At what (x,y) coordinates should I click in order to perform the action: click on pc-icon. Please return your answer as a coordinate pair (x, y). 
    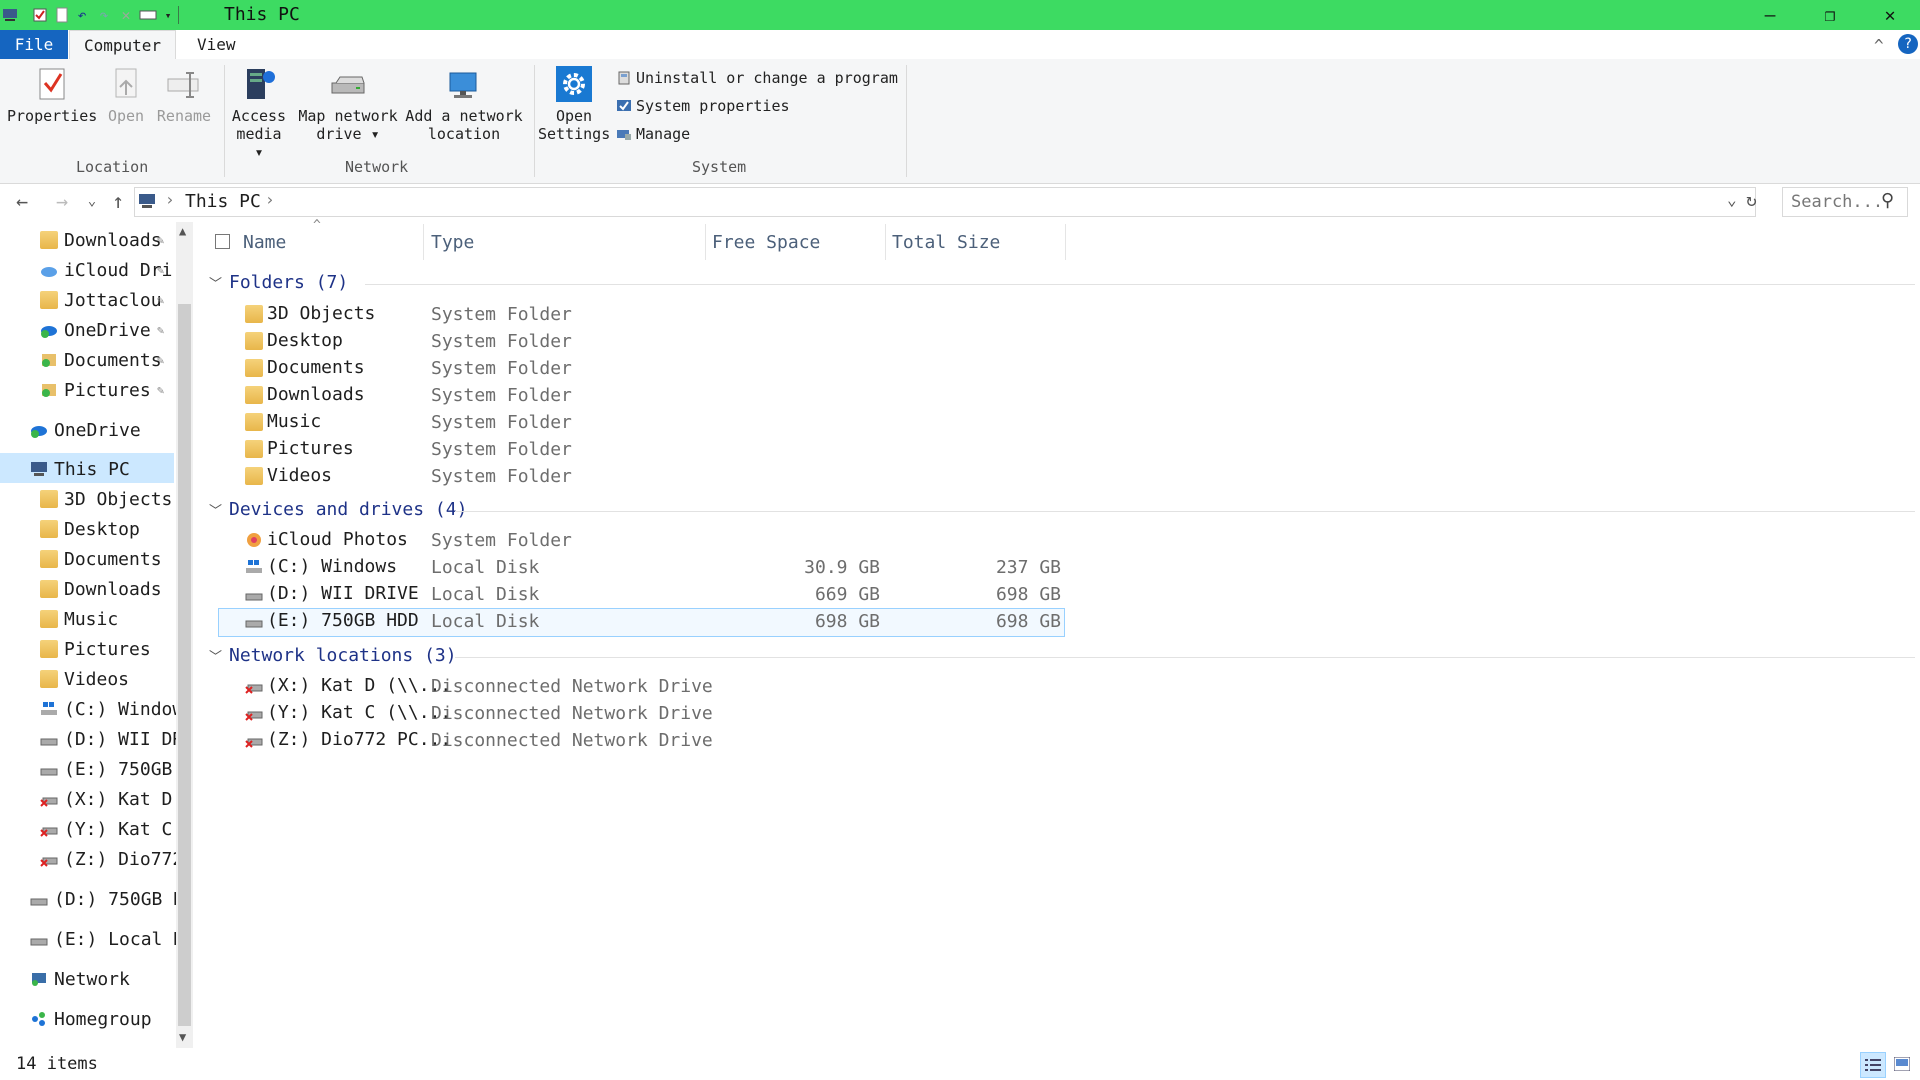
    Looking at the image, I should click on (10, 15).